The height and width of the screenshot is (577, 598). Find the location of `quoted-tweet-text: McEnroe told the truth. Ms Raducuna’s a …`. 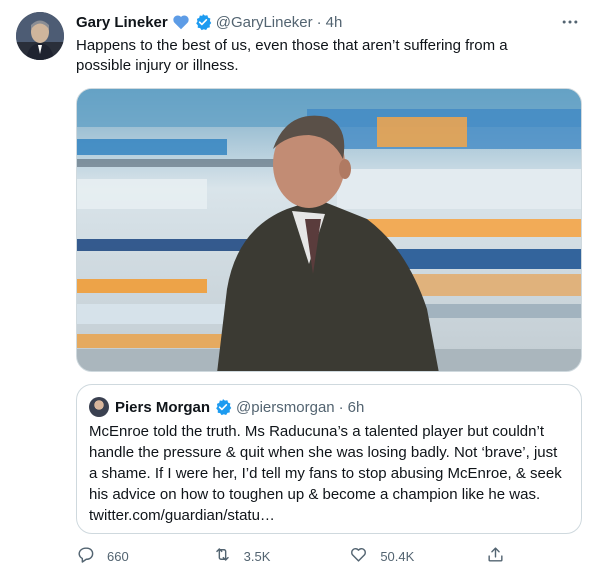

quoted-tweet-text: McEnroe told the truth. Ms Raducuna’s a … is located at coordinates (325, 473).